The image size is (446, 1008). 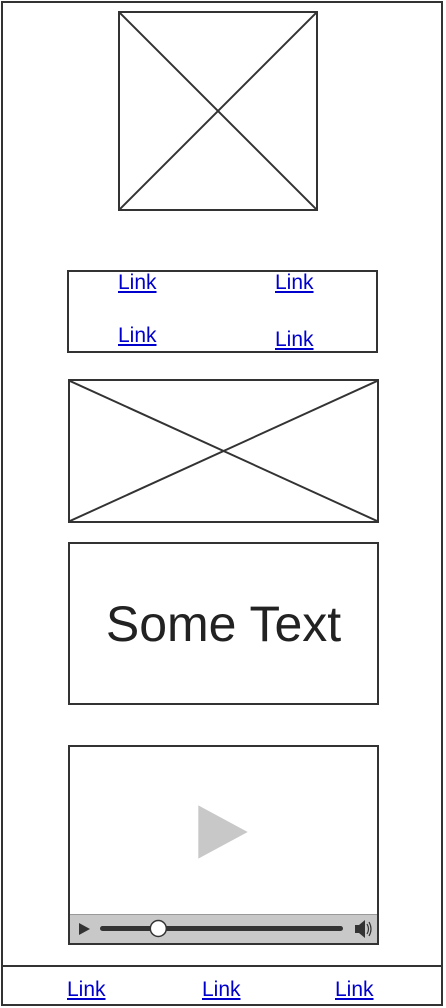 I want to click on video-area, so click(x=223, y=832).